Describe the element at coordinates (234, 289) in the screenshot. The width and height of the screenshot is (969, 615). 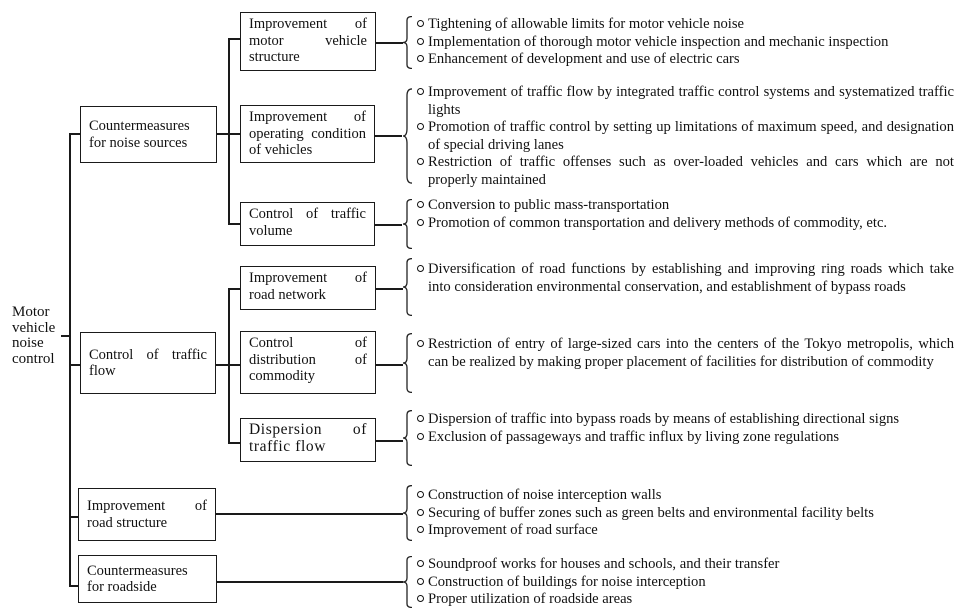
I see `connector-sub-road-network` at that location.